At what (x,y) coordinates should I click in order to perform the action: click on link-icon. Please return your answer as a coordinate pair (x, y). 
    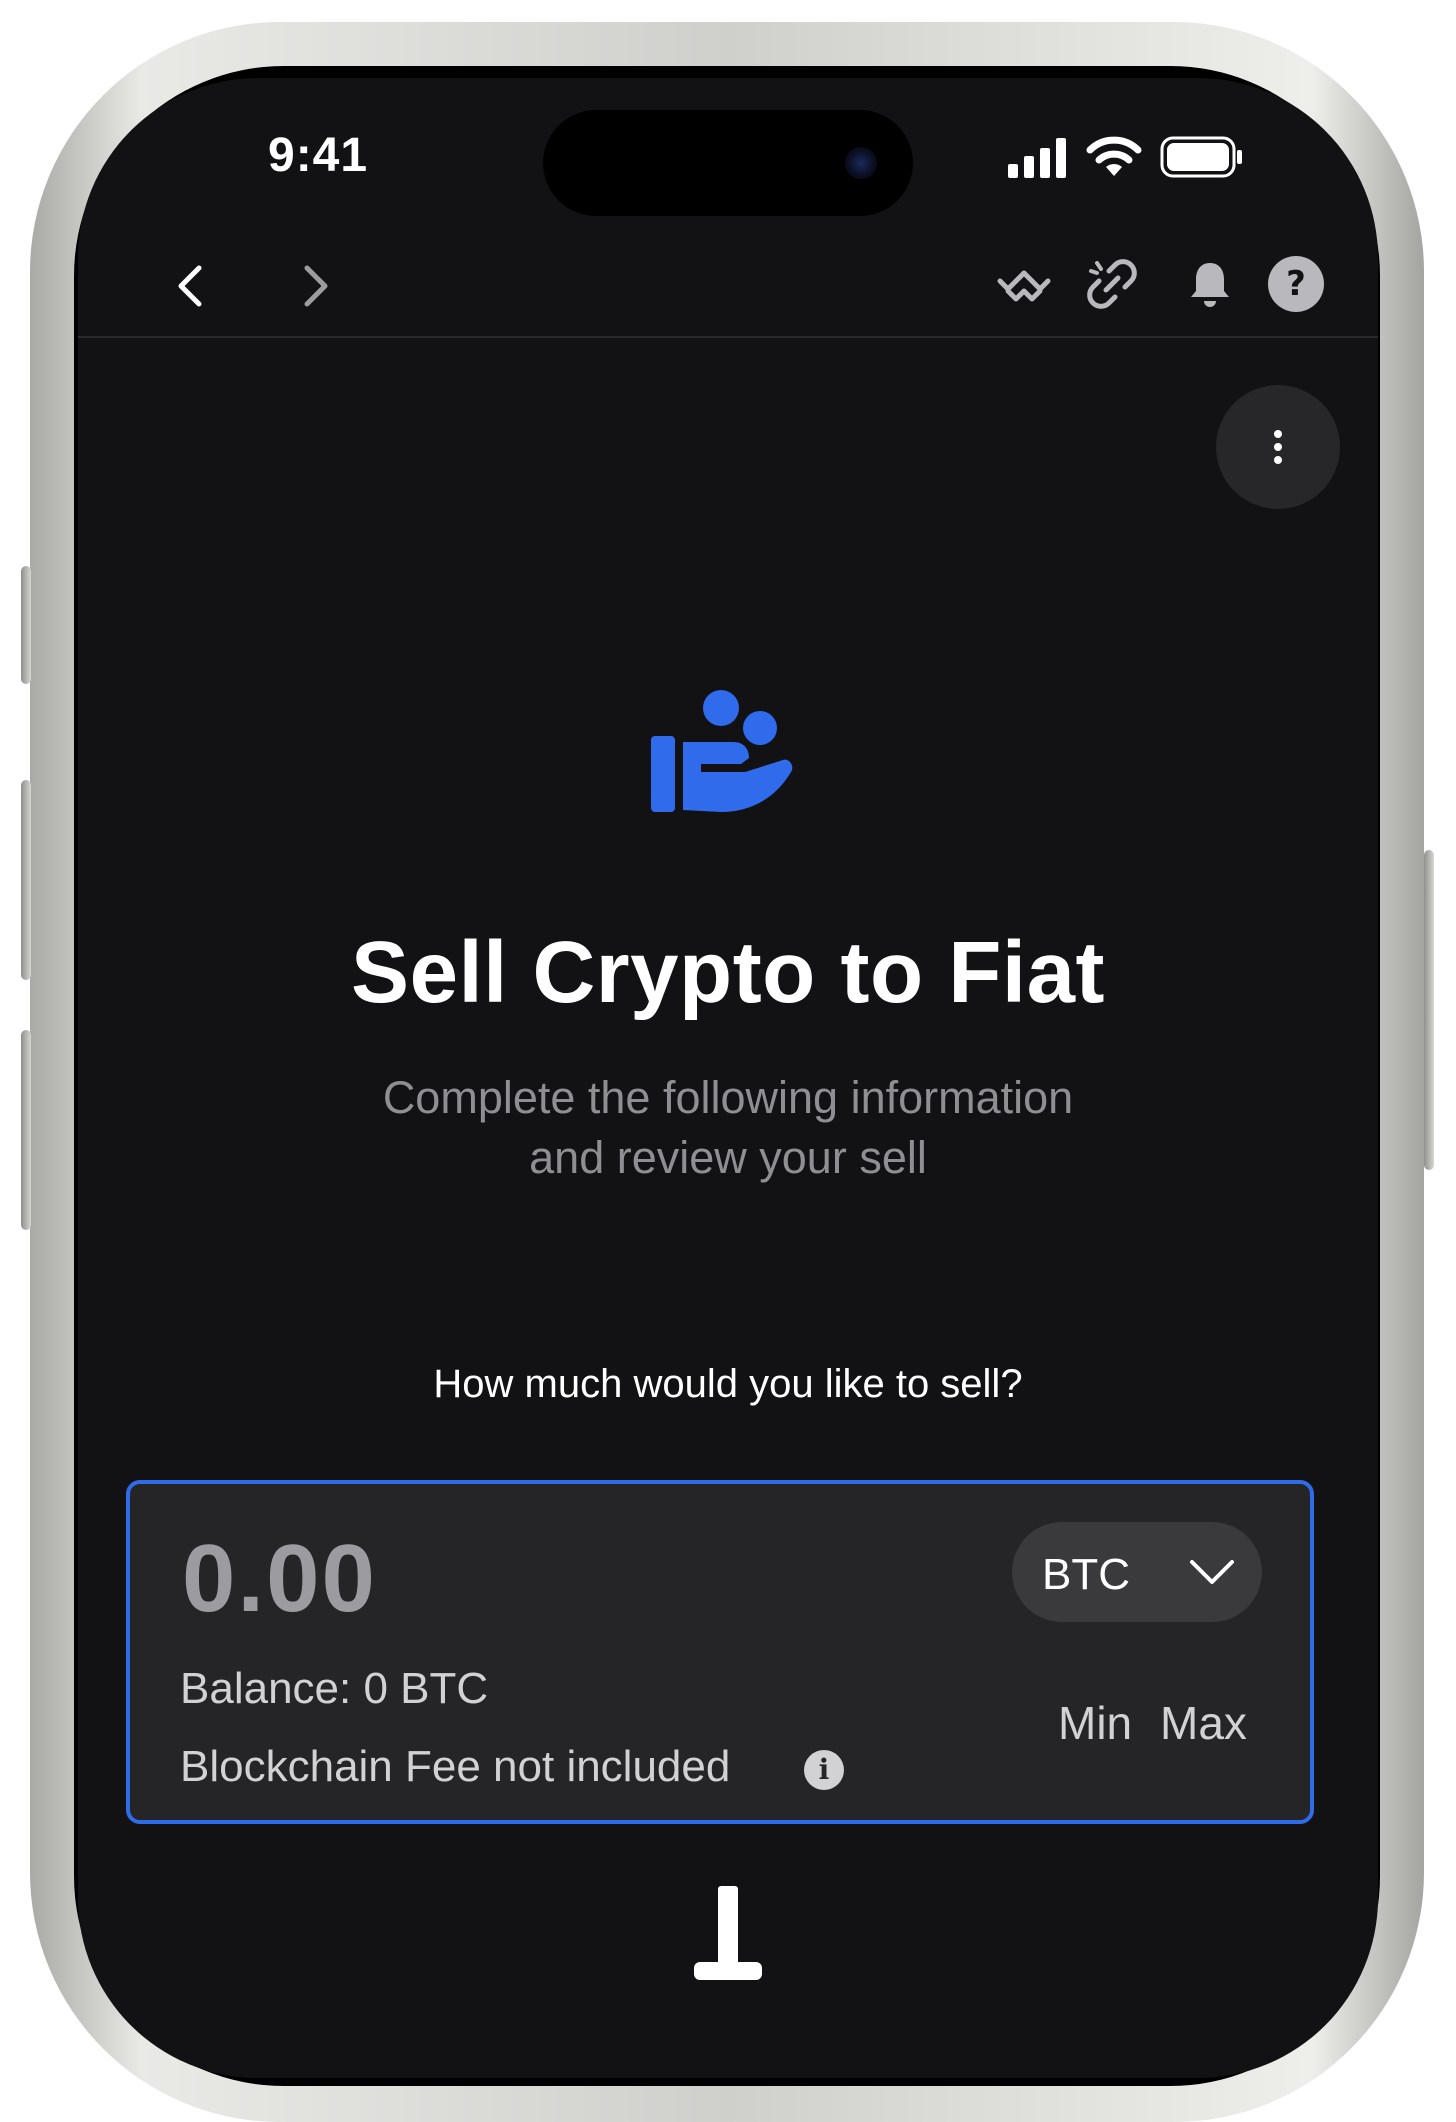
    Looking at the image, I should click on (1112, 284).